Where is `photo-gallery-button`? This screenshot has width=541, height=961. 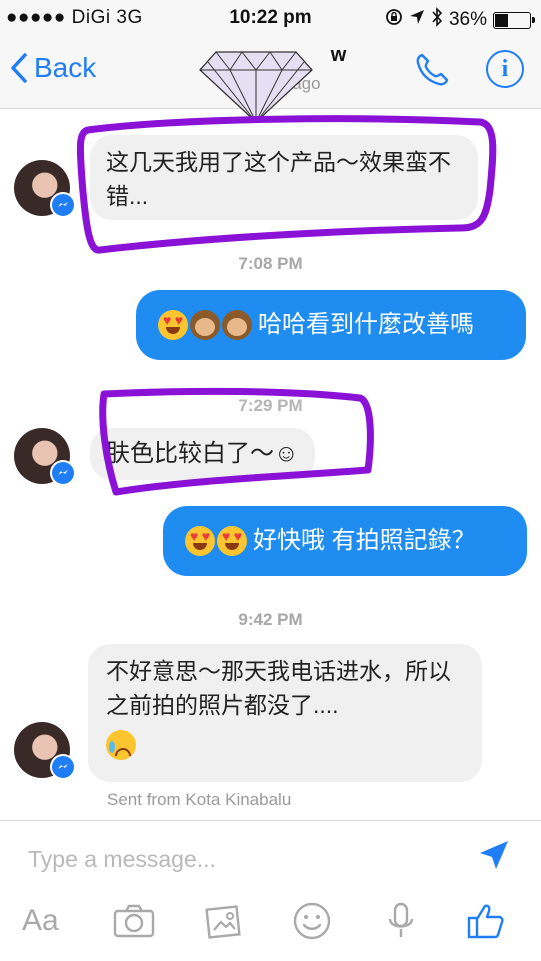
photo-gallery-button is located at coordinates (224, 921).